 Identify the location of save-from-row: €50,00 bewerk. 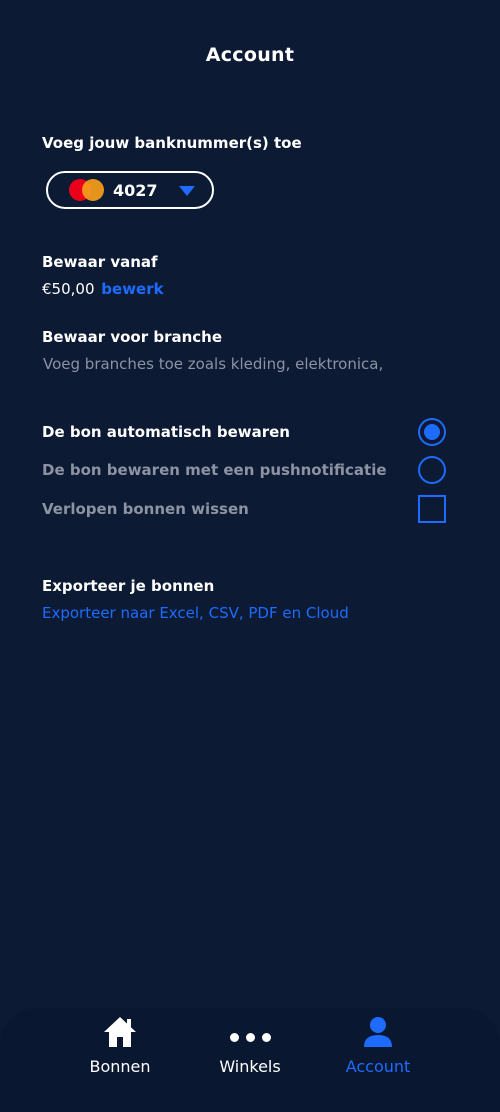
(103, 289).